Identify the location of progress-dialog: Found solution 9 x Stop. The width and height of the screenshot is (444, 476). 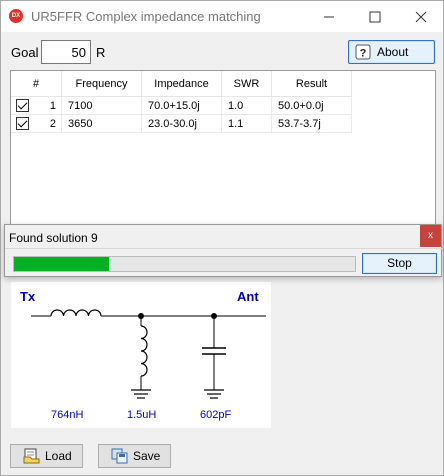
(223, 250).